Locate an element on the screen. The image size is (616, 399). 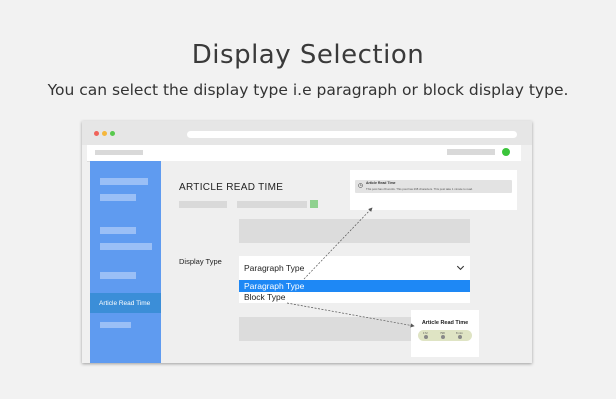
arrow-to-block-preview is located at coordinates (350, 315).